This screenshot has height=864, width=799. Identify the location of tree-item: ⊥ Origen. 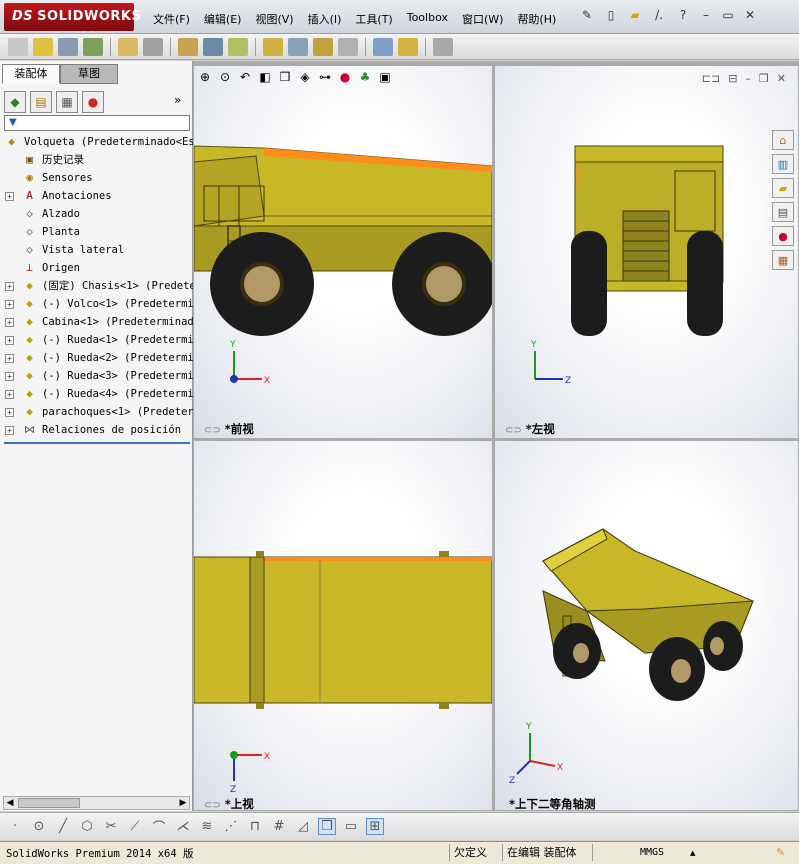
(96, 268).